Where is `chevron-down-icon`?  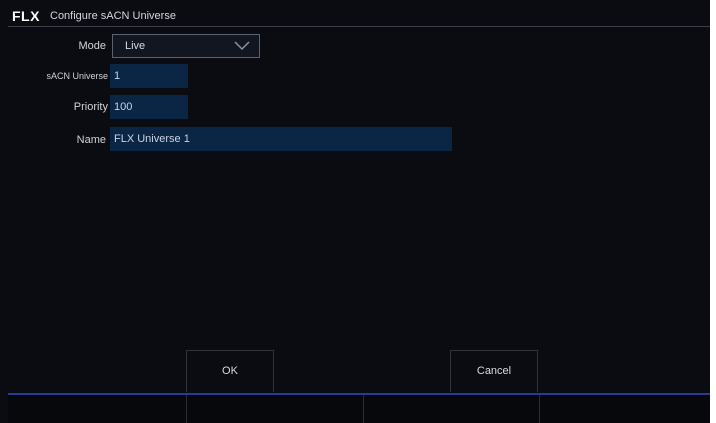
chevron-down-icon is located at coordinates (242, 46).